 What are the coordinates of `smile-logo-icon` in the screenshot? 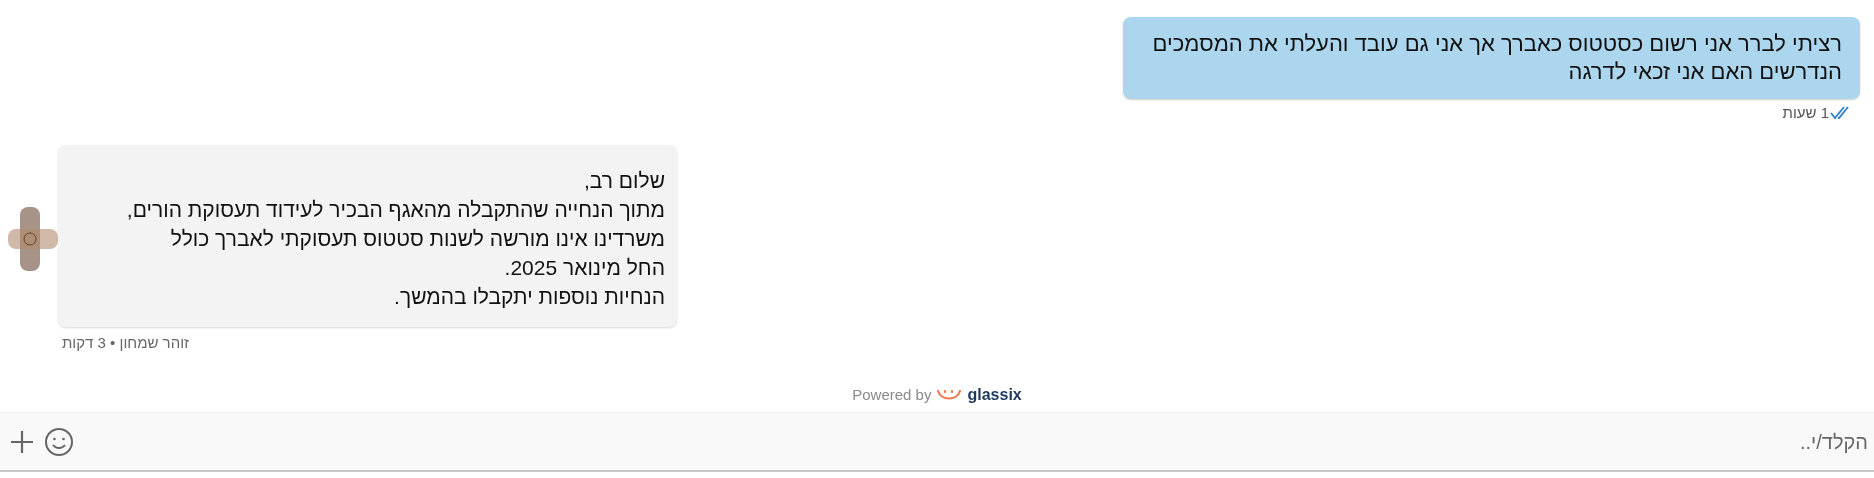 It's located at (949, 395).